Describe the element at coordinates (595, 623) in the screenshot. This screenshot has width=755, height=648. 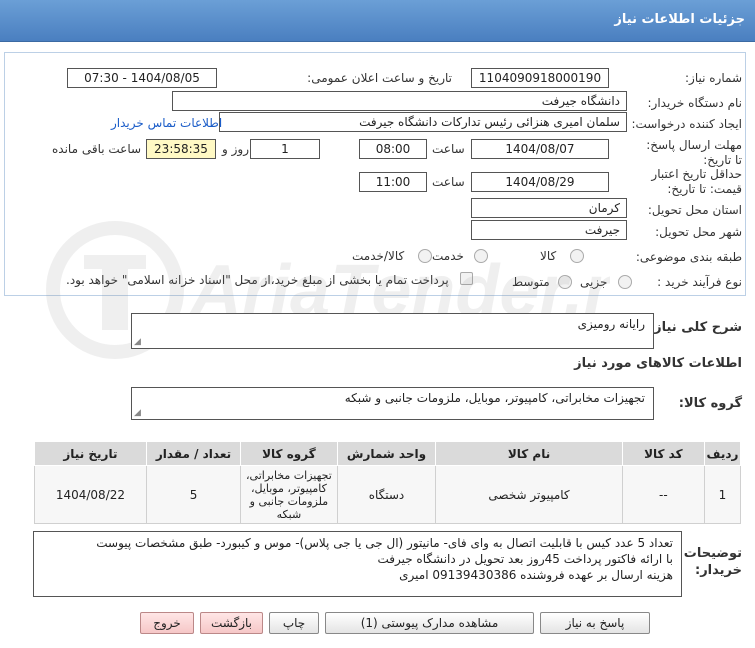
I see `reply-button: پاسخ به نیاز` at that location.